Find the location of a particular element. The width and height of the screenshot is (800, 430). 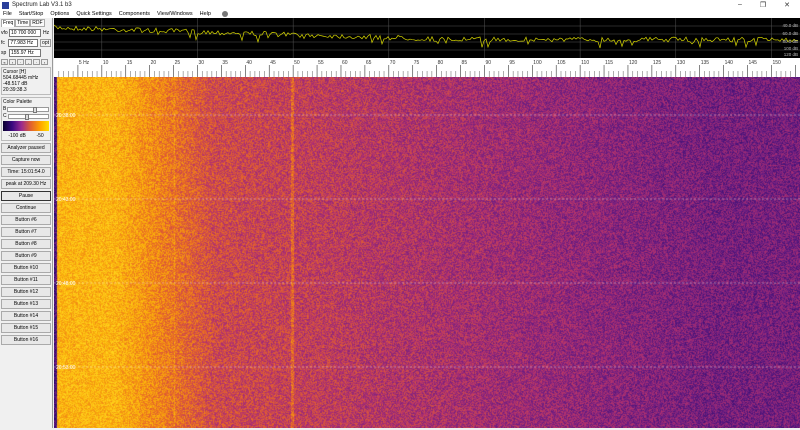

panel-button-7: Button #6 is located at coordinates (26, 220).